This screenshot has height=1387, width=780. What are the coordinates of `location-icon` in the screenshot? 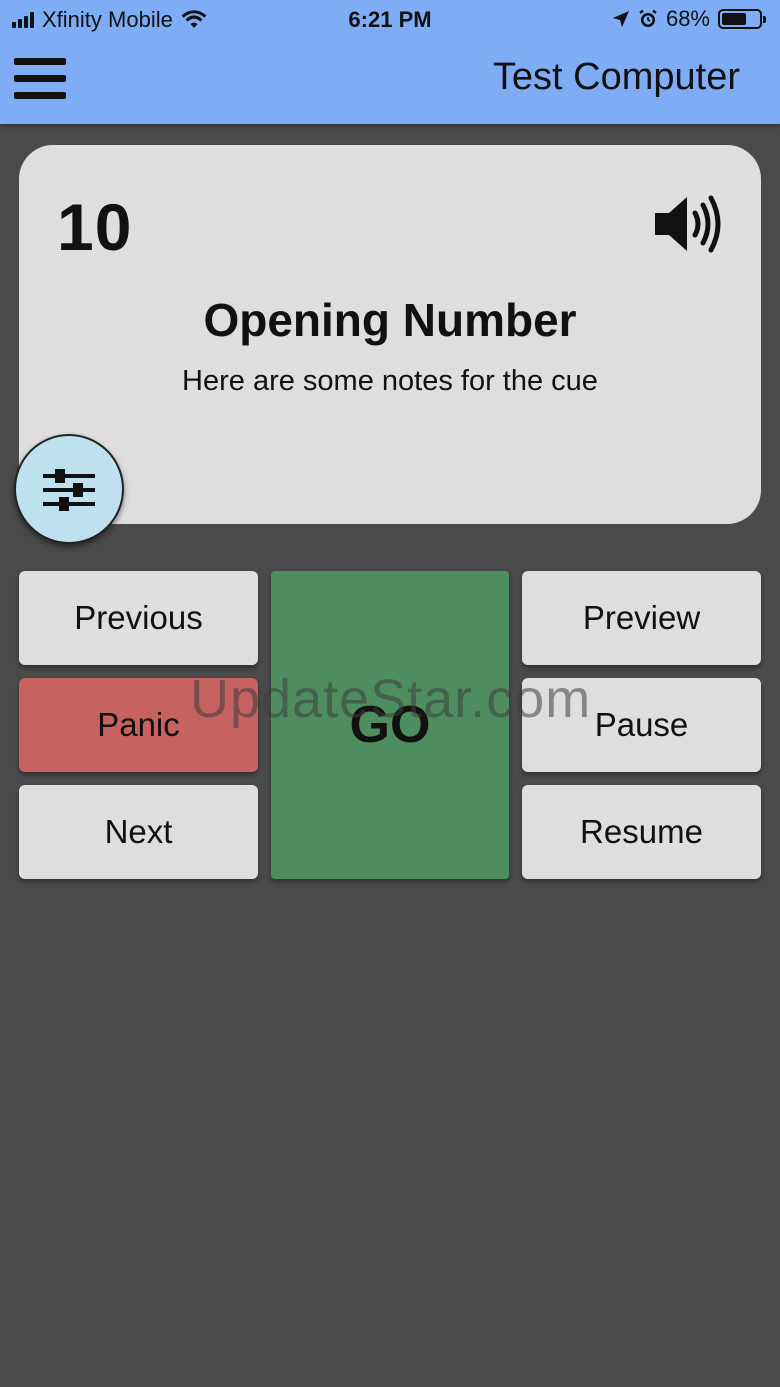 It's located at (620, 19).